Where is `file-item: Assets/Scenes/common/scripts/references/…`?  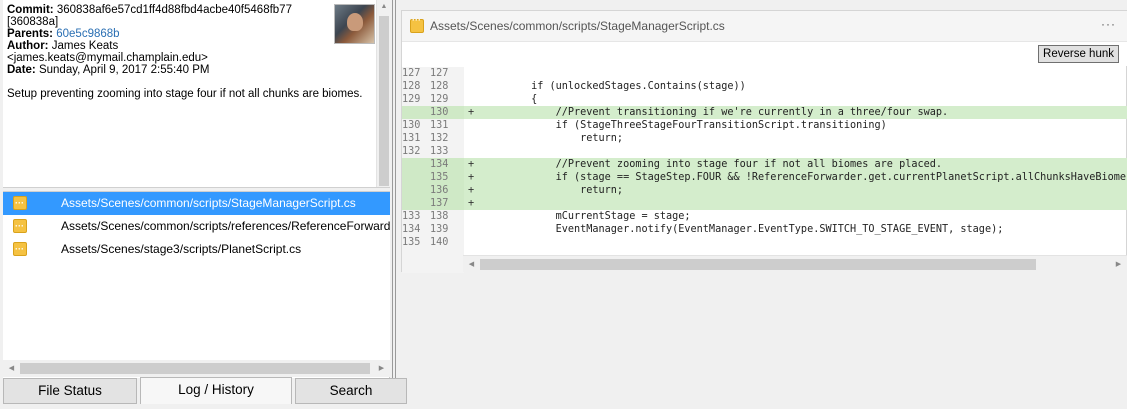
file-item: Assets/Scenes/common/scripts/references/… is located at coordinates (196, 226).